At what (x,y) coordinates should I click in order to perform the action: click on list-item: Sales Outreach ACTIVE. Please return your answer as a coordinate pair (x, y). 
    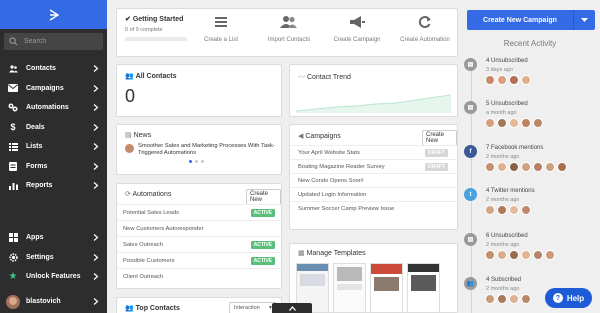
    Looking at the image, I should click on (199, 244).